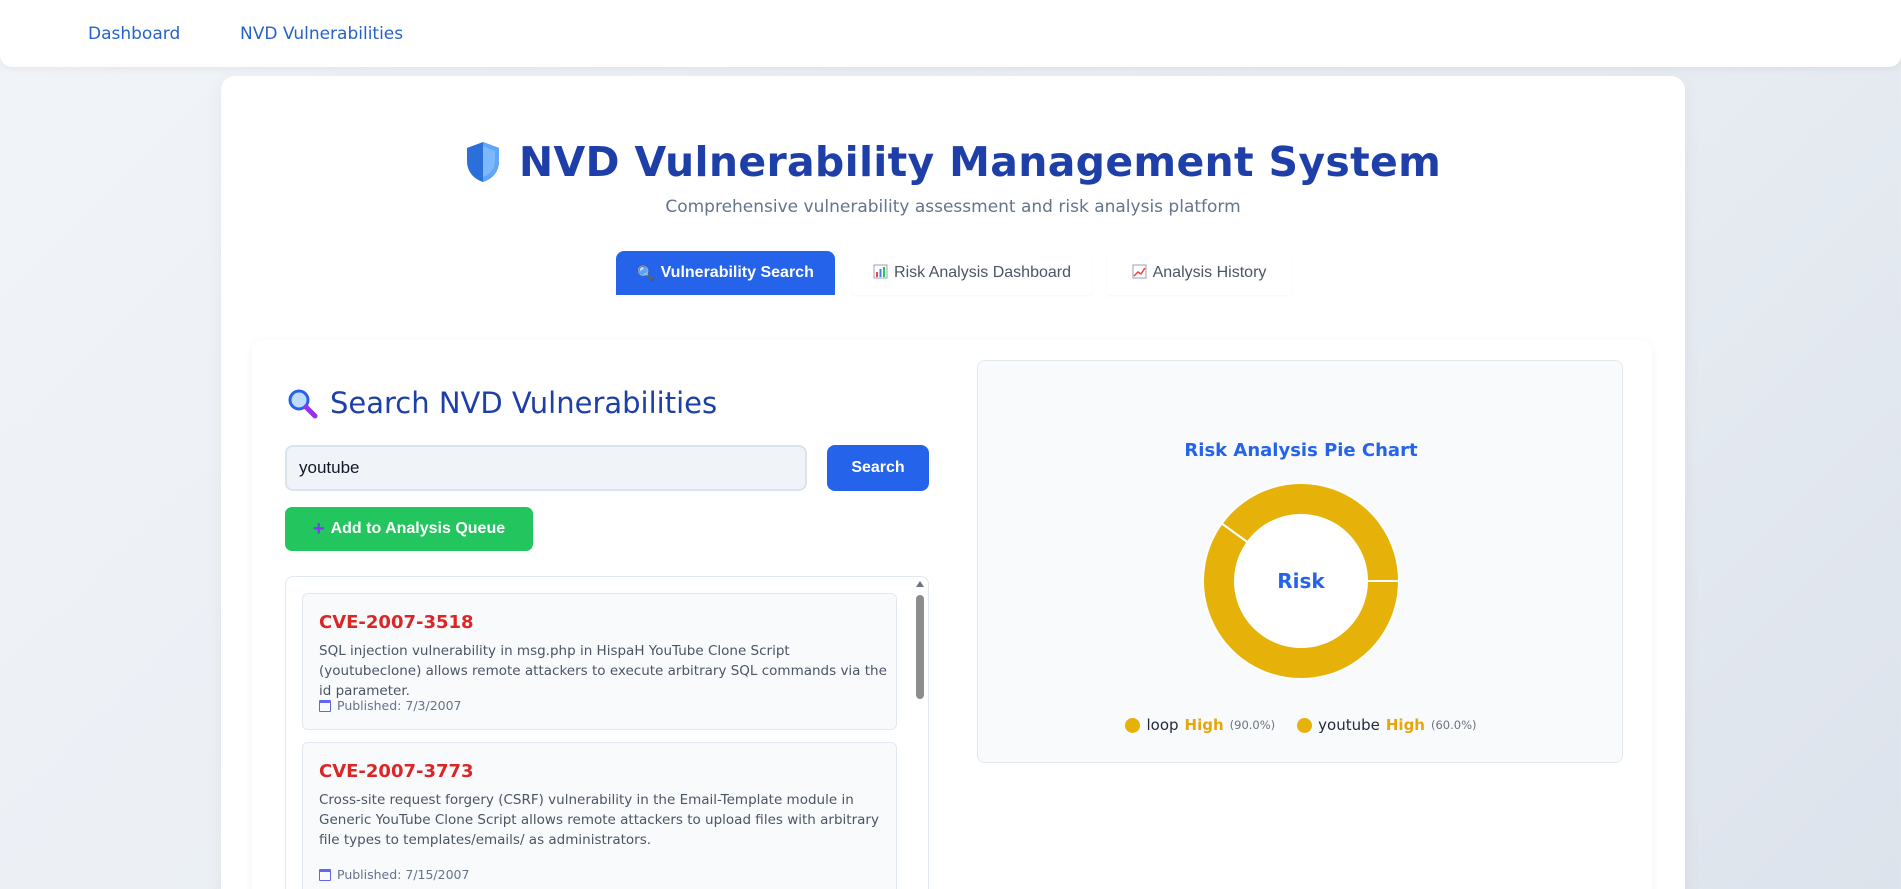  Describe the element at coordinates (920, 647) in the screenshot. I see `scroll-thumb` at that location.